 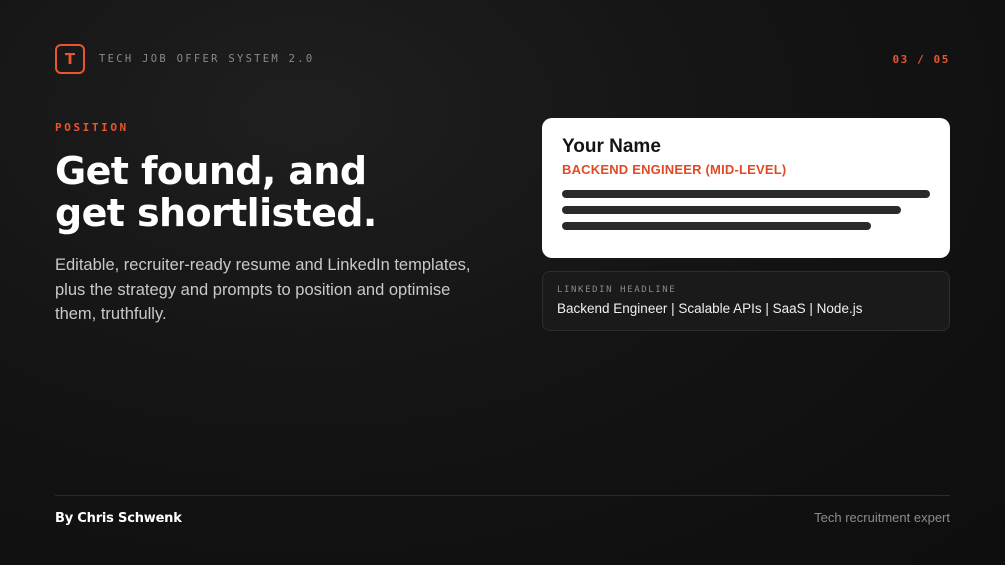 I want to click on linkedin-headline-label: LINKEDIN HEADLINE, so click(x=617, y=290).